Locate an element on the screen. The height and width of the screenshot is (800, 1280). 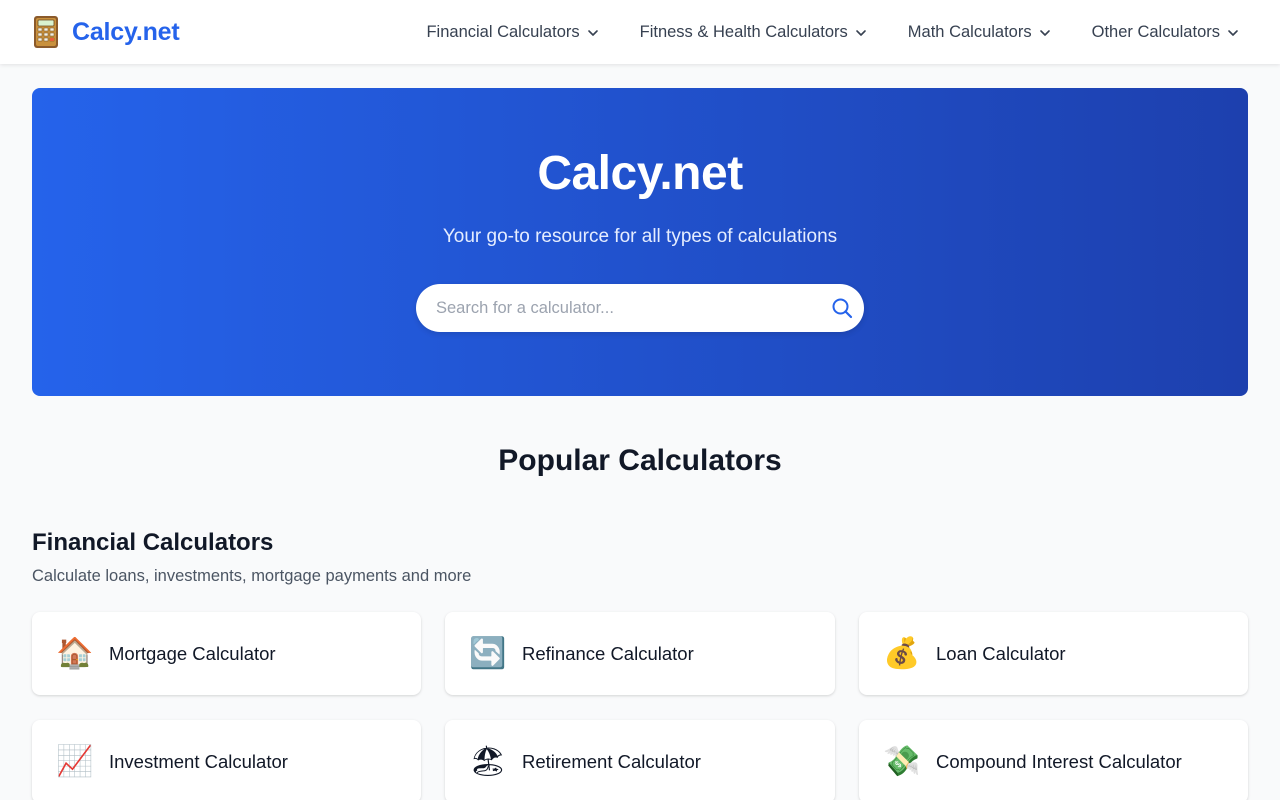
card-label: Retirement Calculator is located at coordinates (611, 761).